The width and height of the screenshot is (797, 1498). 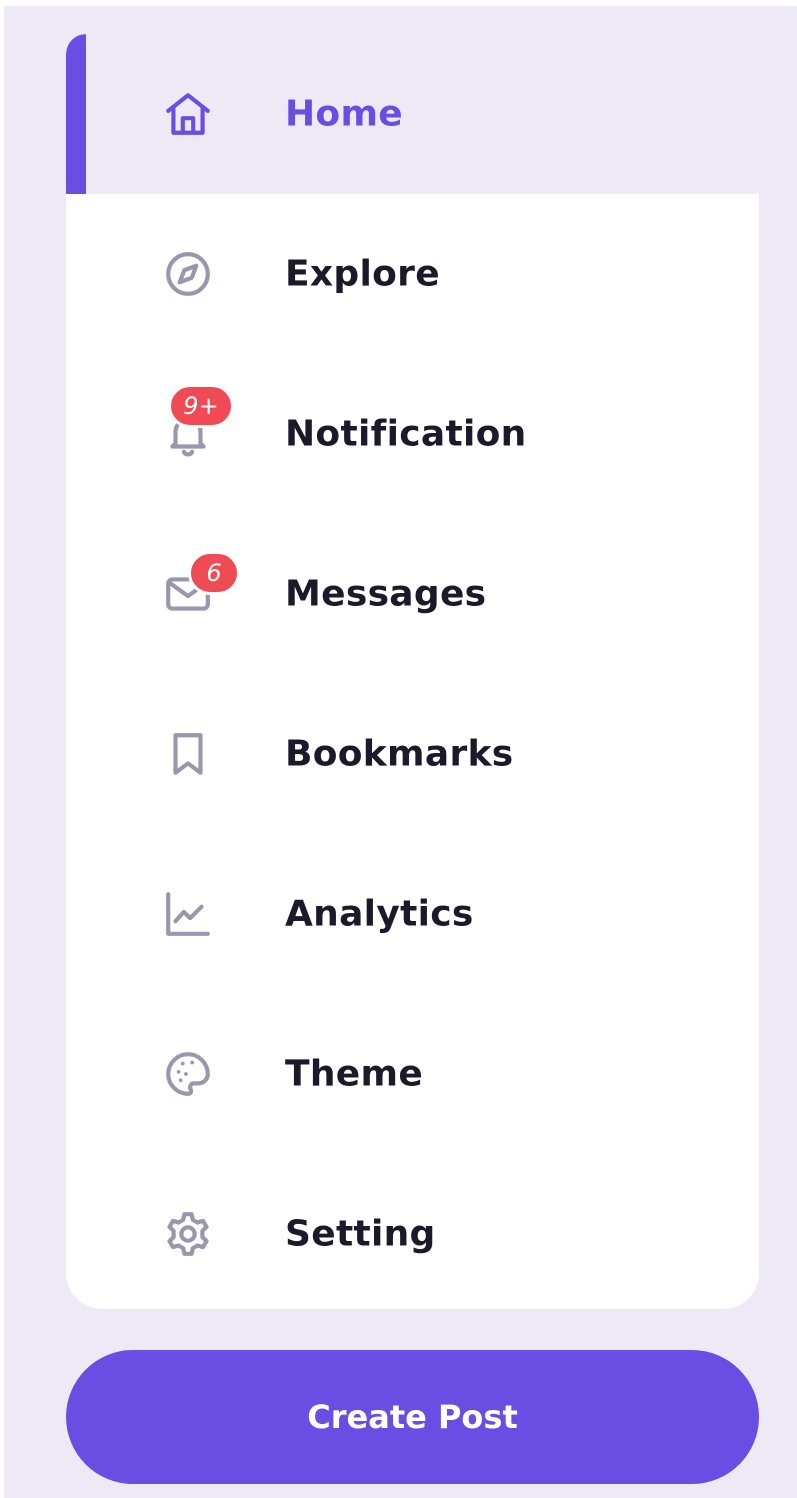 I want to click on sidebar-item-label: Messages, so click(x=386, y=594).